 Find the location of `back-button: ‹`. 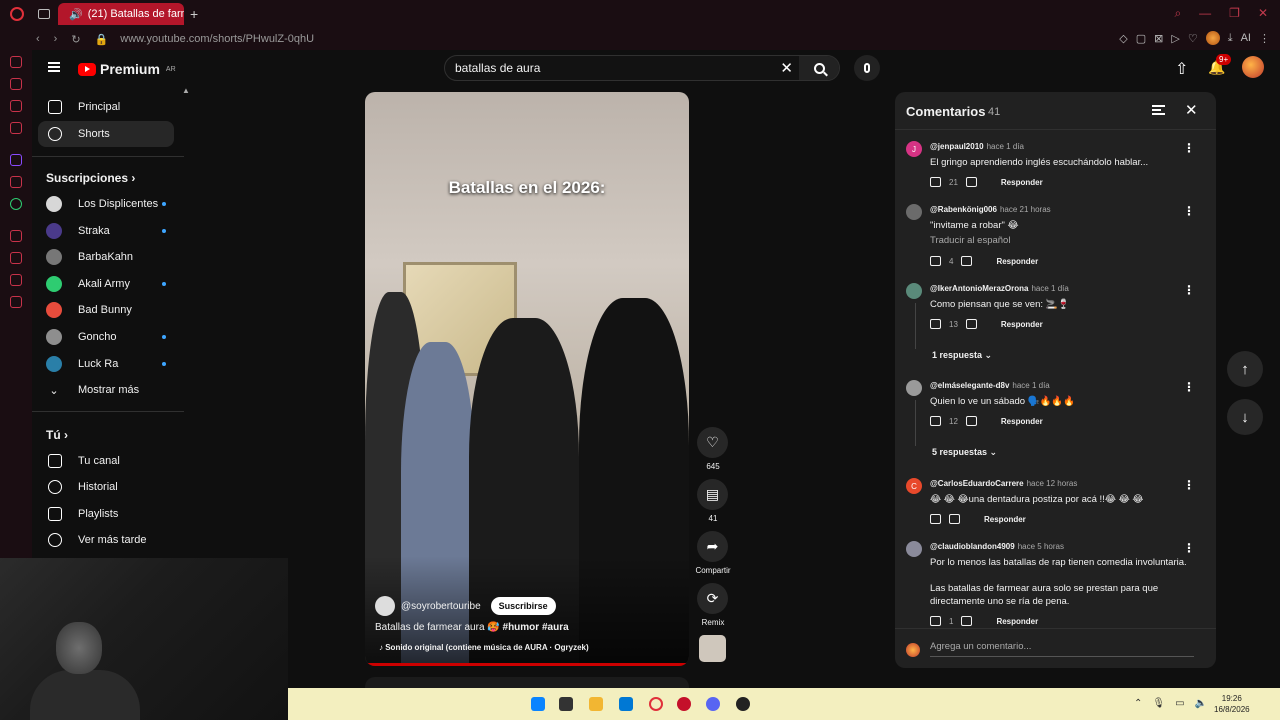

back-button: ‹ is located at coordinates (38, 39).